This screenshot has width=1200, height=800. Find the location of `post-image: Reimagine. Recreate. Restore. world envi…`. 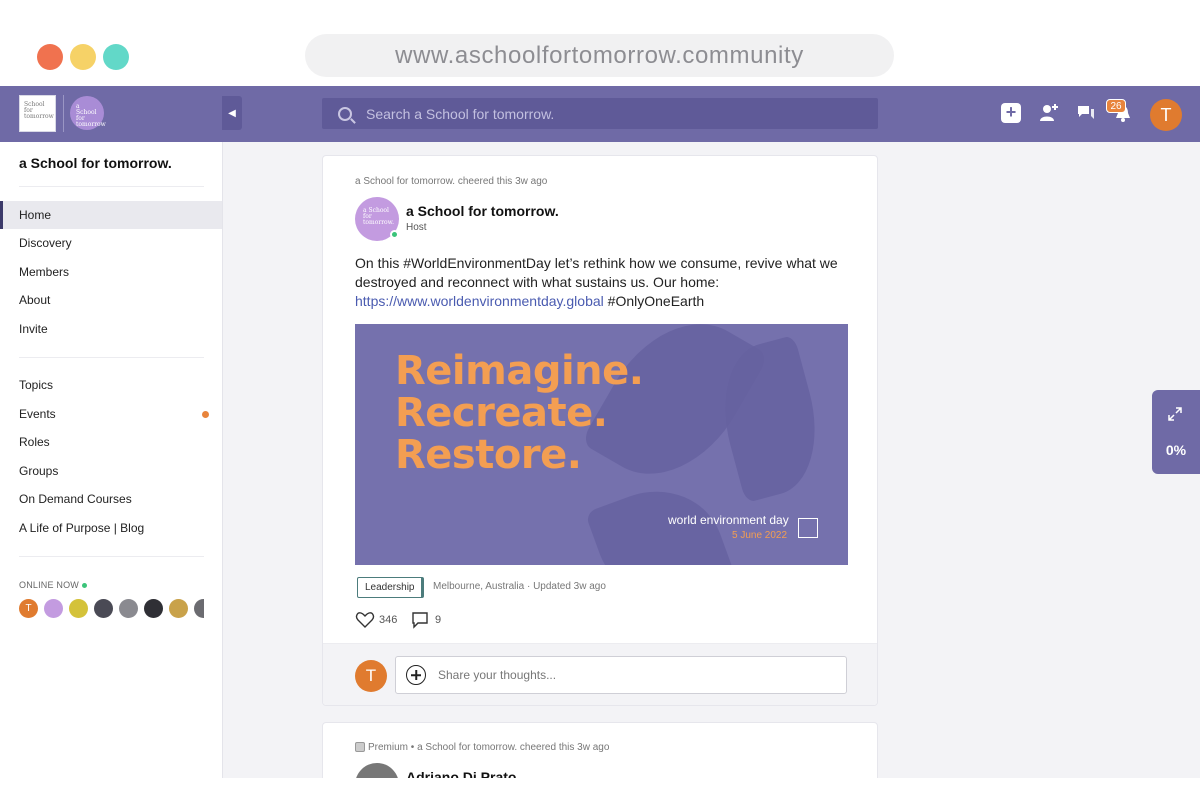

post-image: Reimagine. Recreate. Restore. world envi… is located at coordinates (601, 444).